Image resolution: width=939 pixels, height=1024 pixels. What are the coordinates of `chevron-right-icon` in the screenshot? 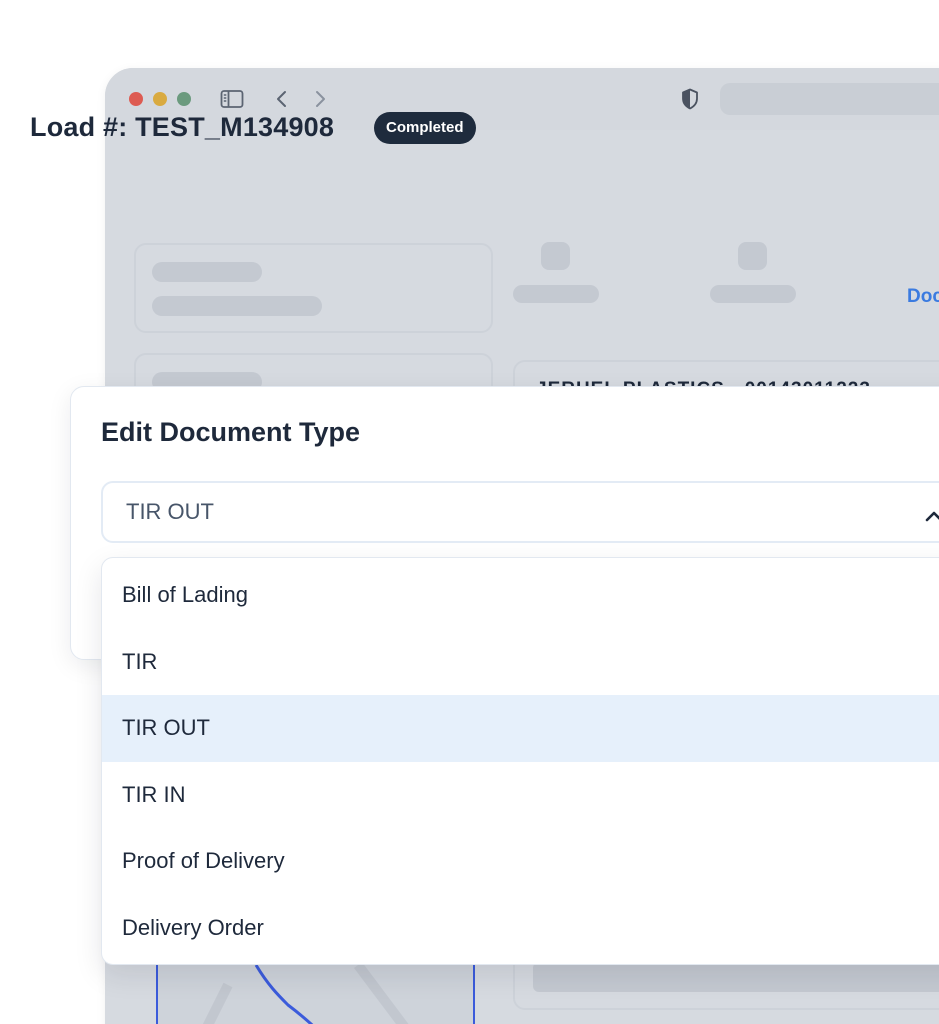 It's located at (320, 99).